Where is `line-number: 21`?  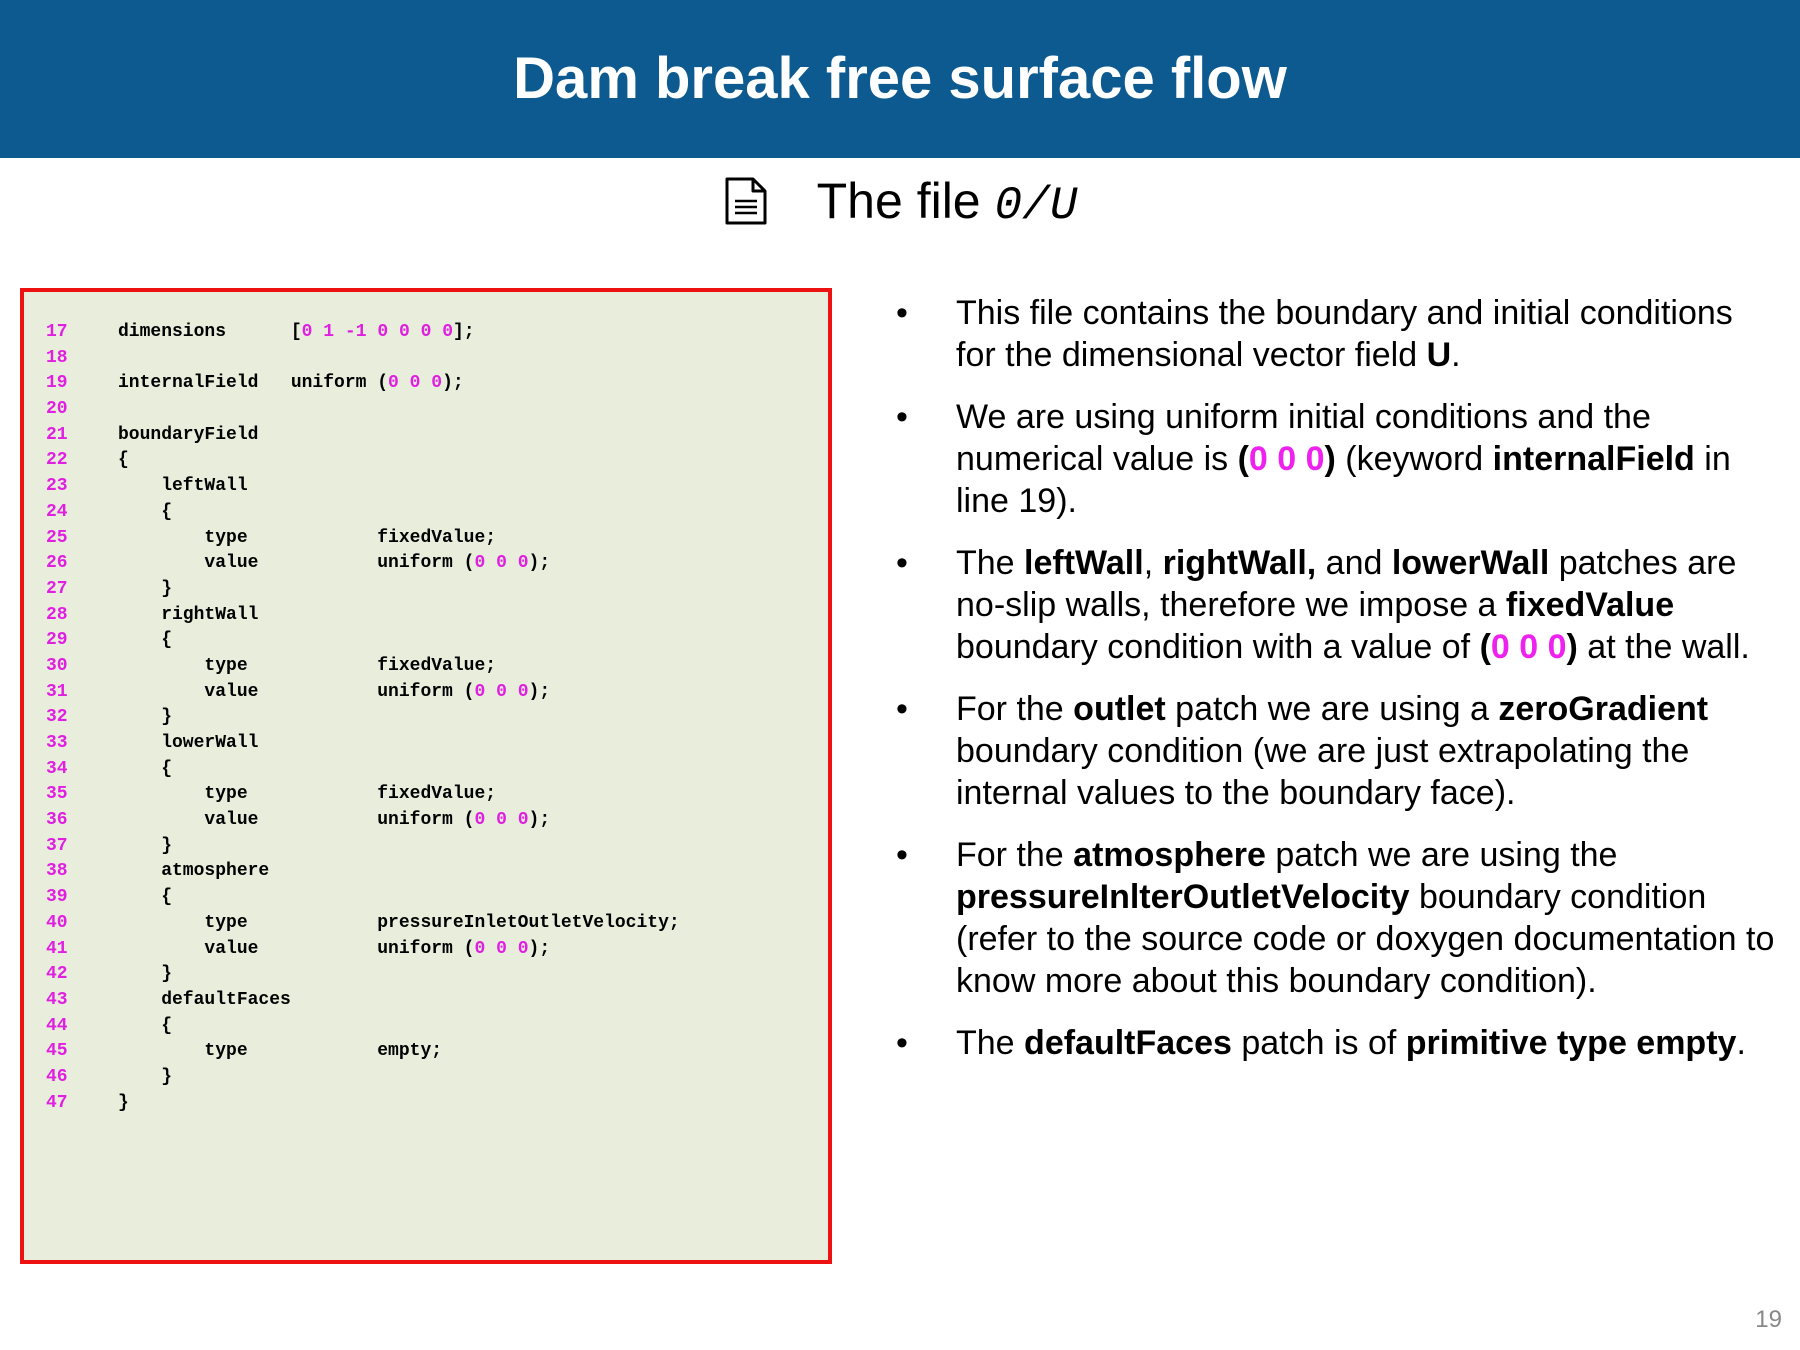 line-number: 21 is located at coordinates (57, 434).